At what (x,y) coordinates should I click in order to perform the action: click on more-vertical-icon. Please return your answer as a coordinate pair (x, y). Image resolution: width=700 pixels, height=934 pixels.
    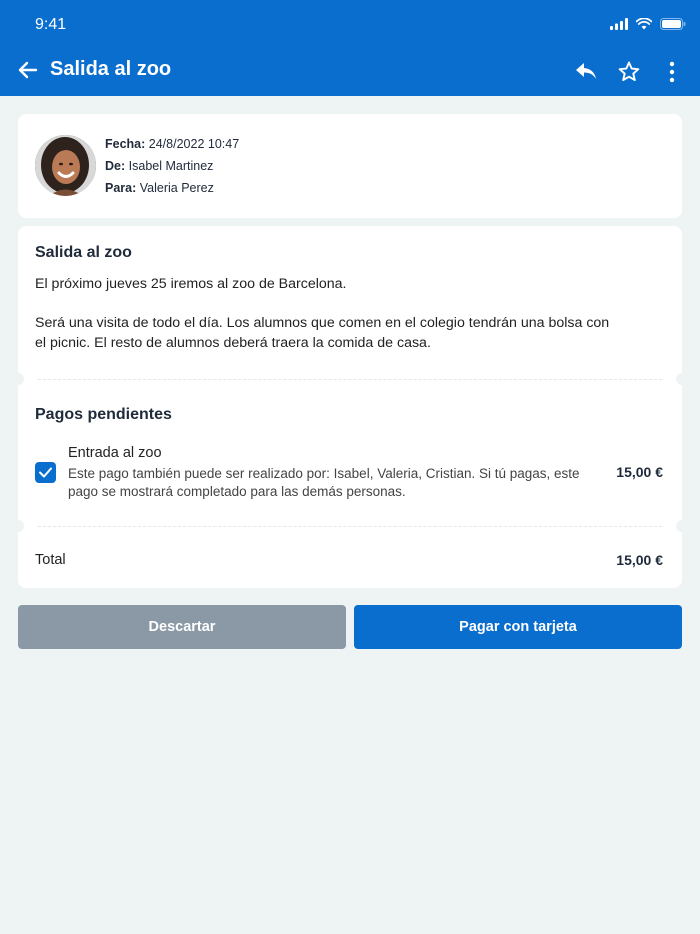
    Looking at the image, I should click on (672, 72).